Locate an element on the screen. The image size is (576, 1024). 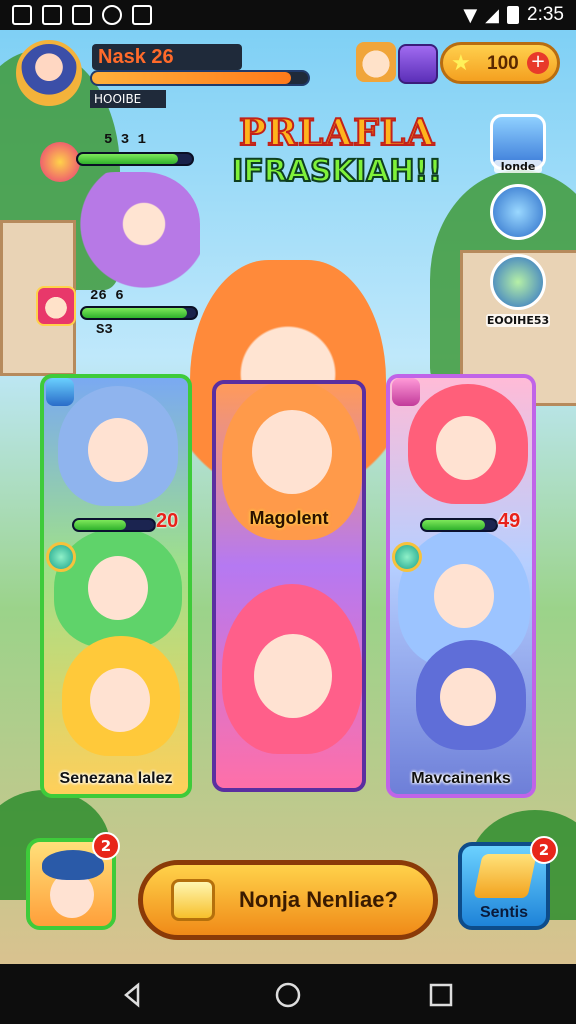
play-button: Nonja Nenliae? is located at coordinates (288, 900).